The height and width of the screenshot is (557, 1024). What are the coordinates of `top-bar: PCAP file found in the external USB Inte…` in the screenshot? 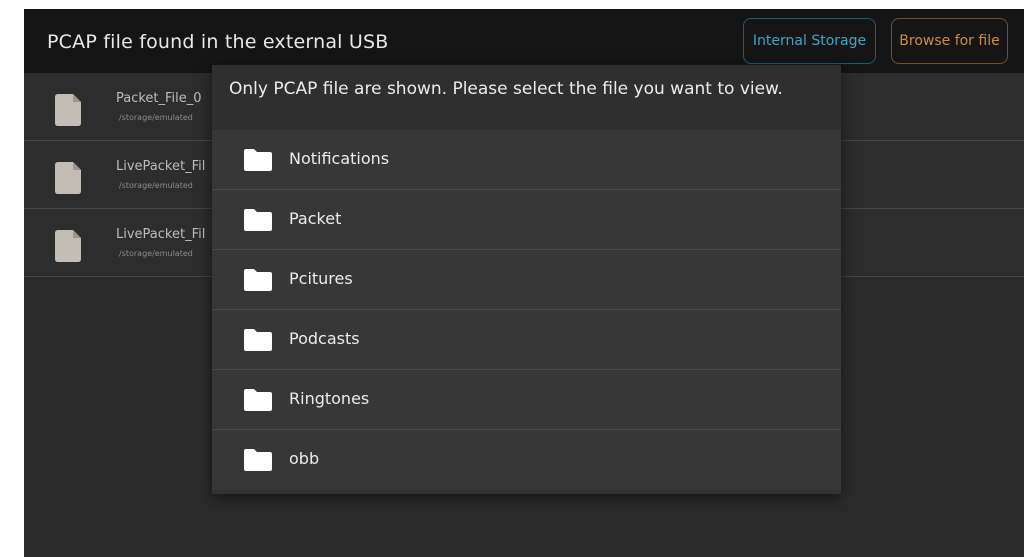 It's located at (524, 41).